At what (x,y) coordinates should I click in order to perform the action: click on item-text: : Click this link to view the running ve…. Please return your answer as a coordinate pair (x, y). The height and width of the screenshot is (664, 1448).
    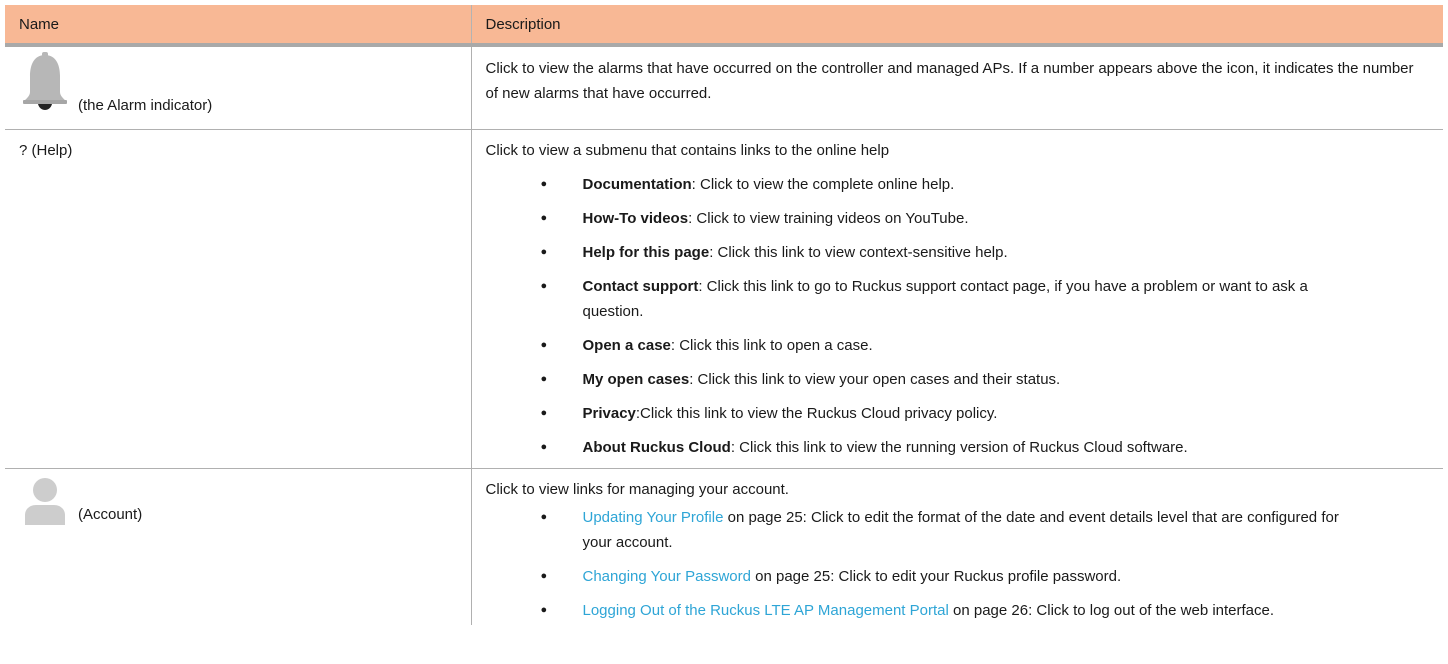
    Looking at the image, I should click on (959, 447).